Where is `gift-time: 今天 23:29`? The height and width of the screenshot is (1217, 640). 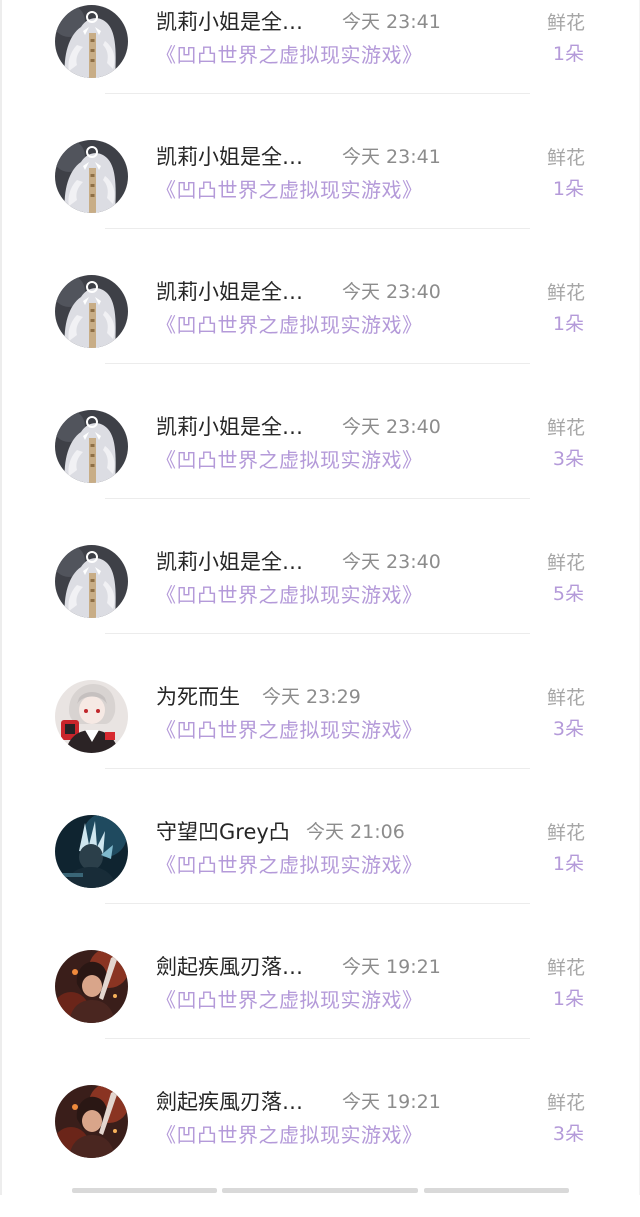 gift-time: 今天 23:29 is located at coordinates (311, 697).